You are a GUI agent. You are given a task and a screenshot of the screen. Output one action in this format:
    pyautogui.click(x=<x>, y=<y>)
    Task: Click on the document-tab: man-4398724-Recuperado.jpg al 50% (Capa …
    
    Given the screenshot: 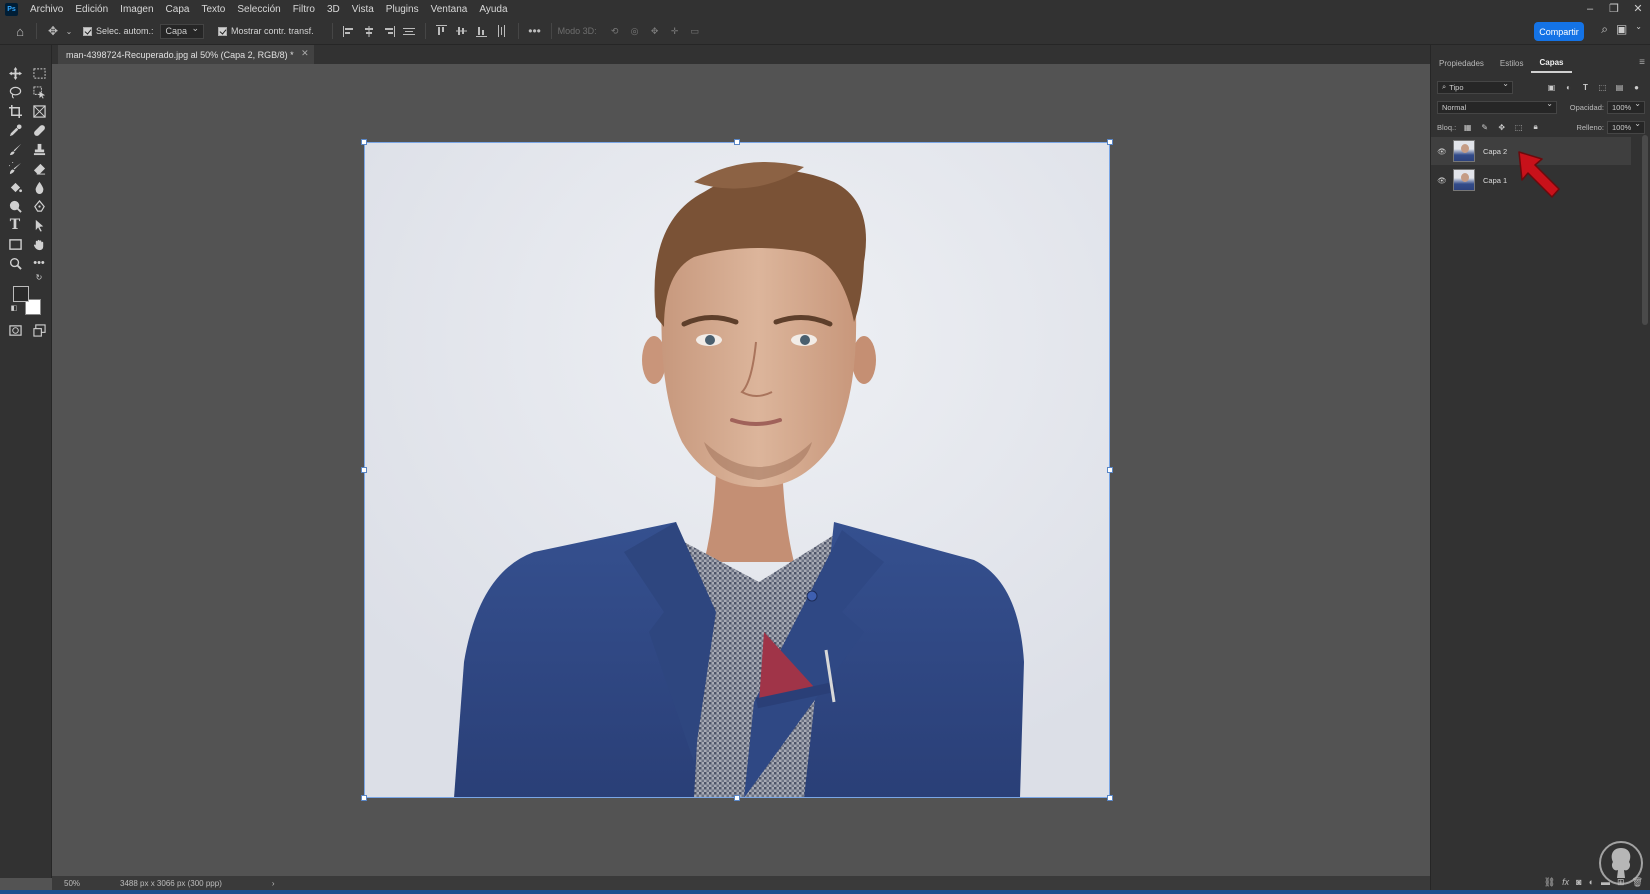 What is the action you would take?
    pyautogui.click(x=186, y=54)
    